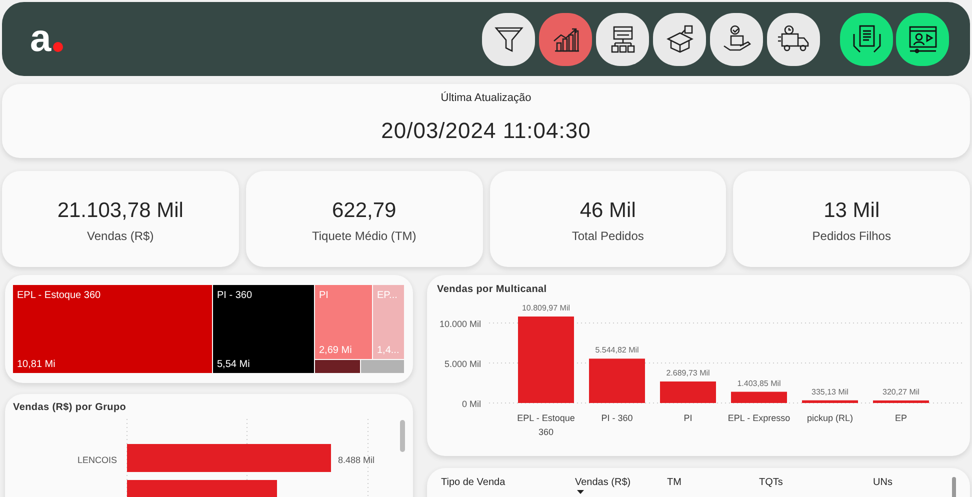 This screenshot has height=497, width=972. I want to click on y-axis-label: 10.000 Mil, so click(460, 324).